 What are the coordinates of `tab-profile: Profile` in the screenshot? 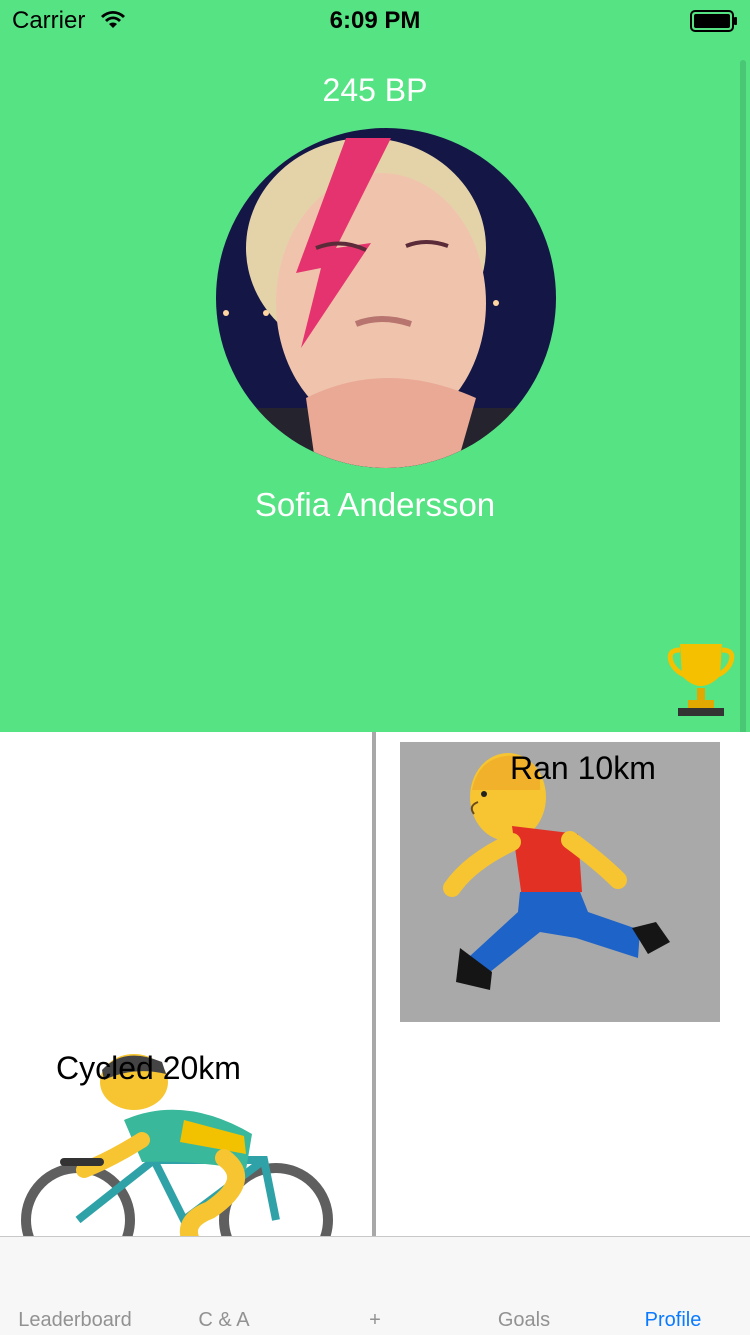 It's located at (673, 1320).